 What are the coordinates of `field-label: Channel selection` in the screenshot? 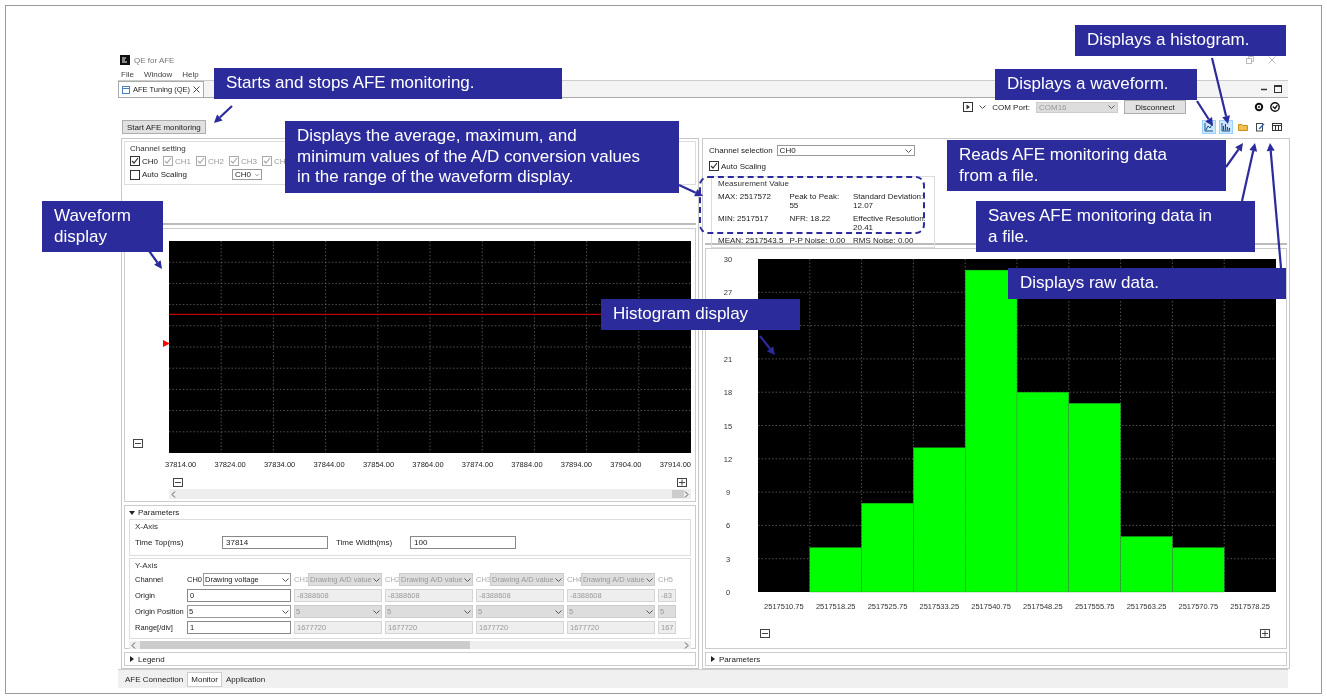 It's located at (741, 150).